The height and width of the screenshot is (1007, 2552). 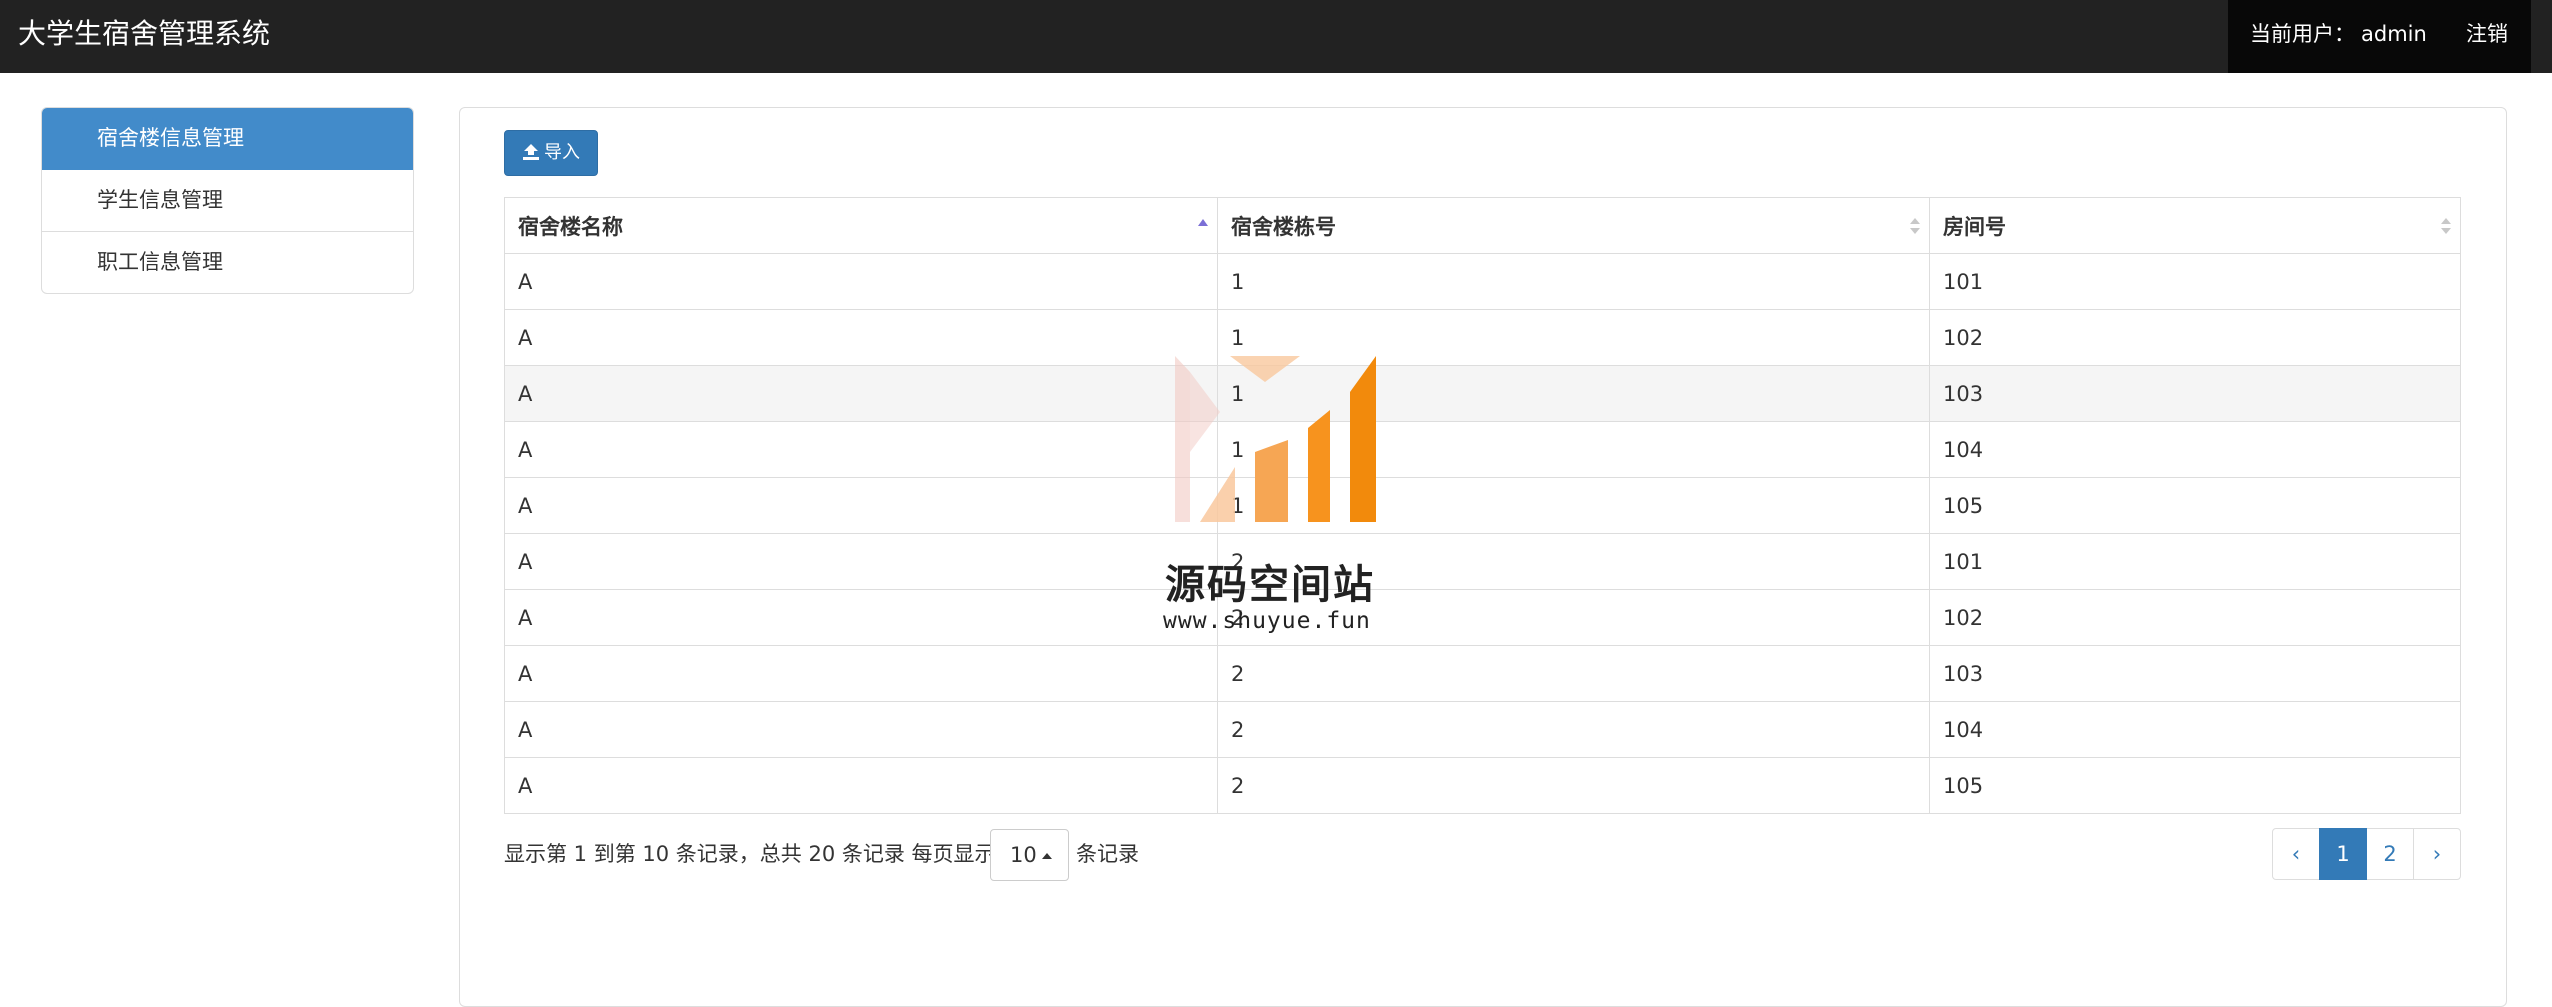 I want to click on table-row: A 2 102, so click(x=1482, y=617).